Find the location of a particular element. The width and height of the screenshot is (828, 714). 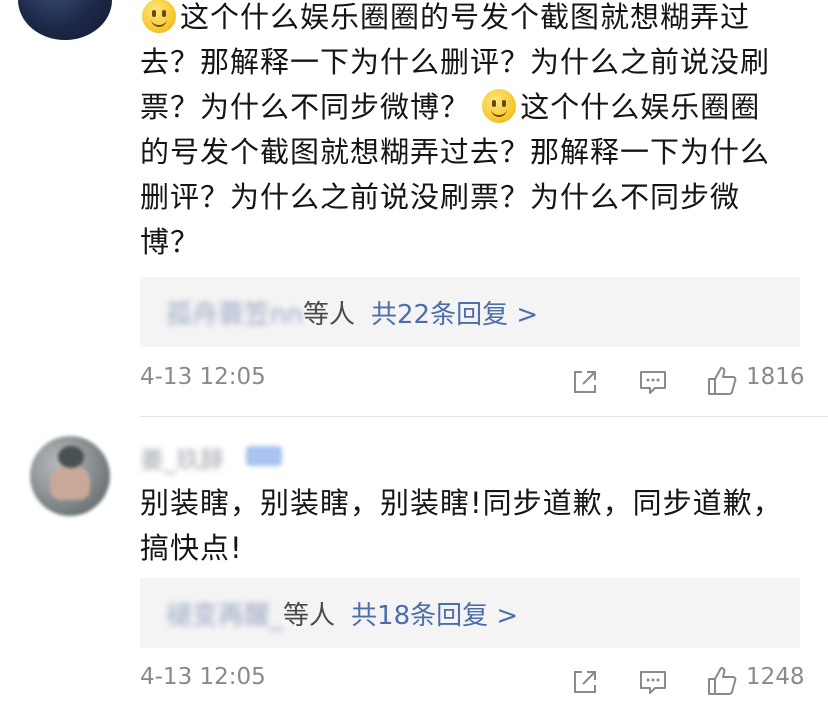

reply-preview: 褪变再醒_ 等人 共18条回复 > is located at coordinates (470, 613).